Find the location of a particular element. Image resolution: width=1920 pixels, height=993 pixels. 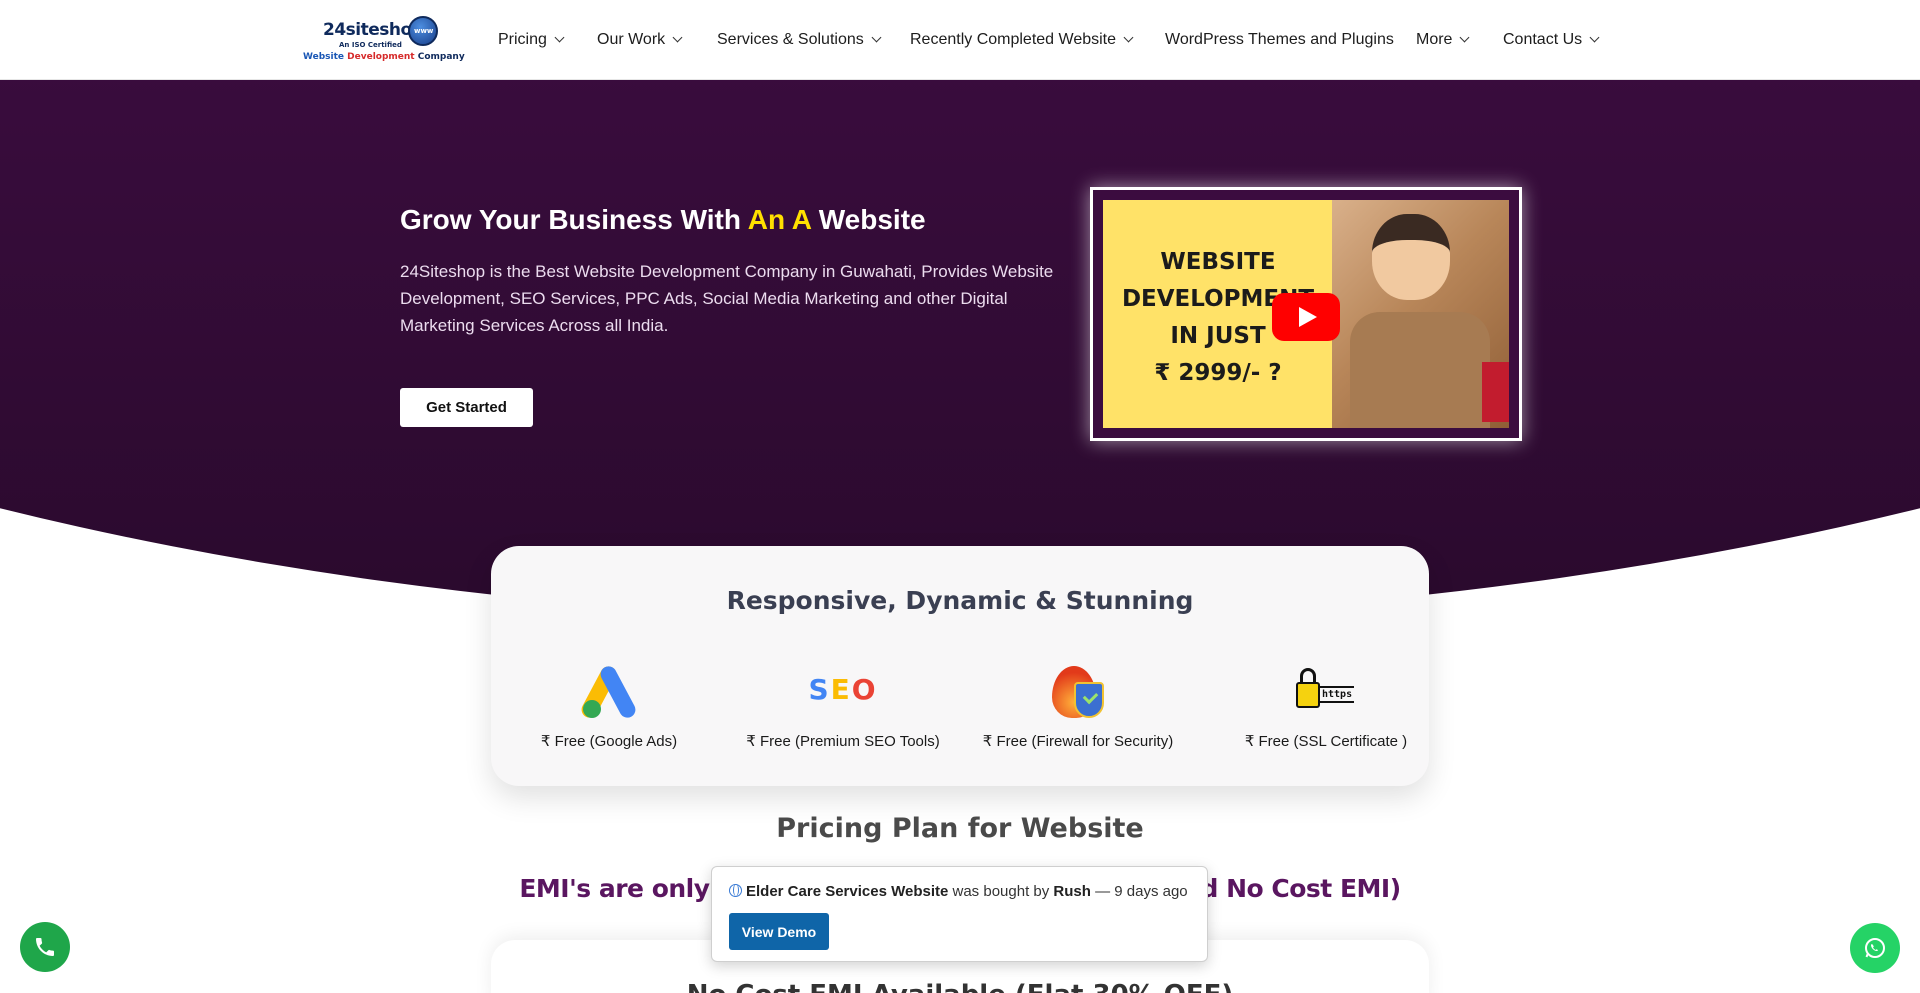

video-thumbnail: WEBSITE DEVELOPMENT IN JUST ₹ 2999/- ? is located at coordinates (1306, 314).